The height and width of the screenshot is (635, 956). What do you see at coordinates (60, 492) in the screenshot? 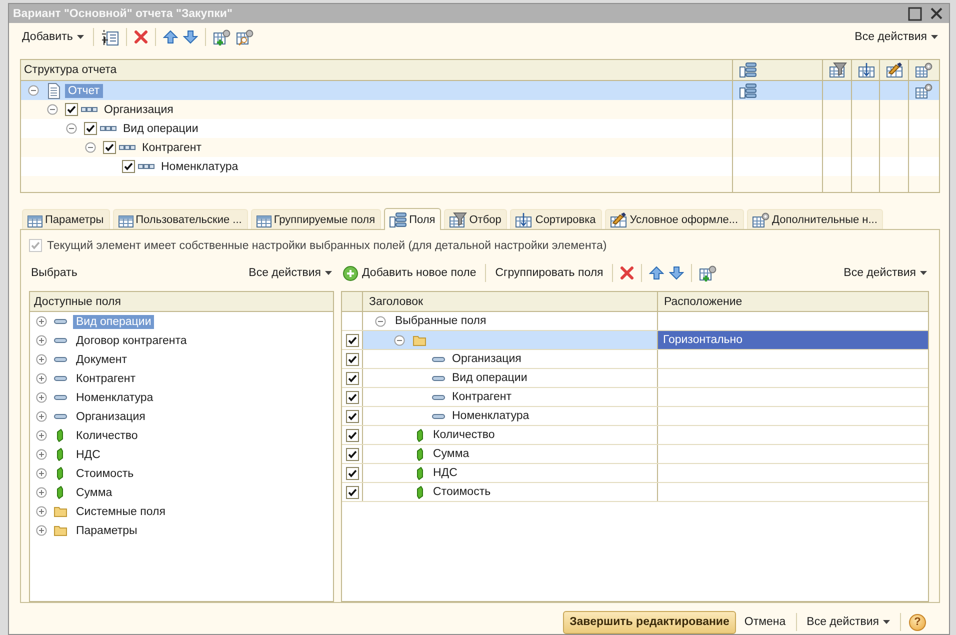
I see `resource-icon` at bounding box center [60, 492].